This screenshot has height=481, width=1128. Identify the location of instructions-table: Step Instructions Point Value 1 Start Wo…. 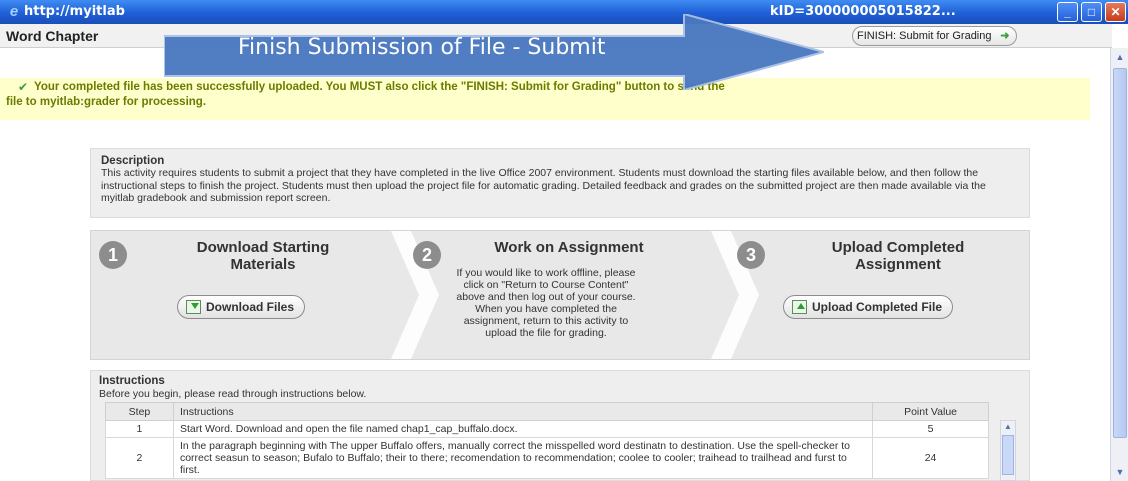
(564, 440).